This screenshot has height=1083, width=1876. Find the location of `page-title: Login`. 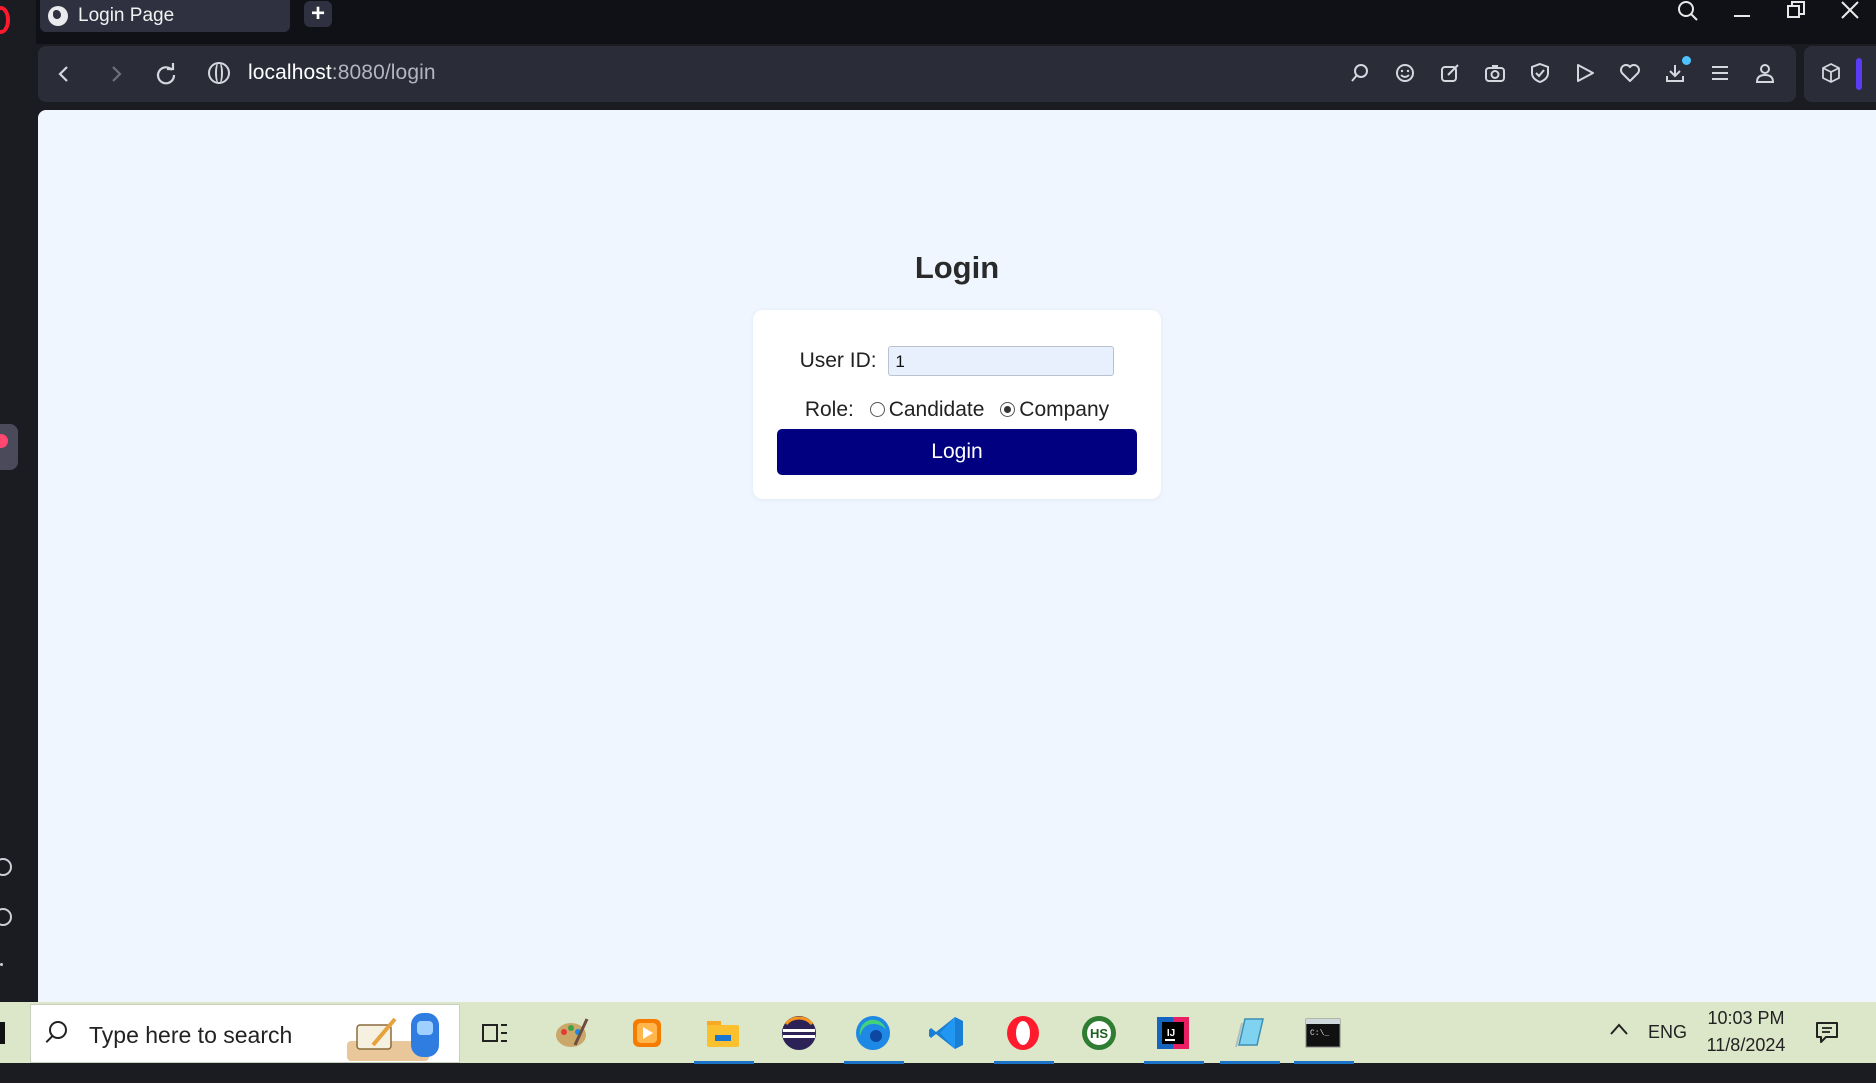

page-title: Login is located at coordinates (957, 267).